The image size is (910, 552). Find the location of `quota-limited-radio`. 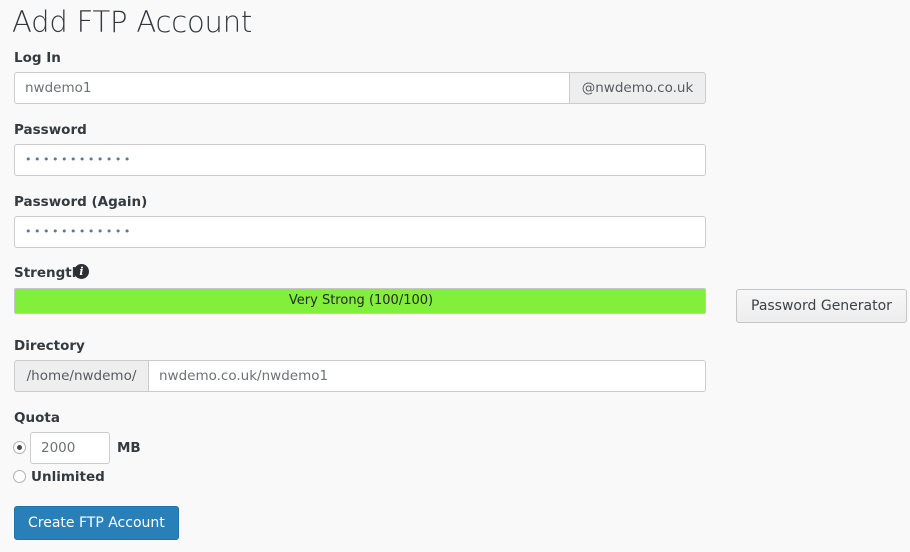

quota-limited-radio is located at coordinates (19, 447).